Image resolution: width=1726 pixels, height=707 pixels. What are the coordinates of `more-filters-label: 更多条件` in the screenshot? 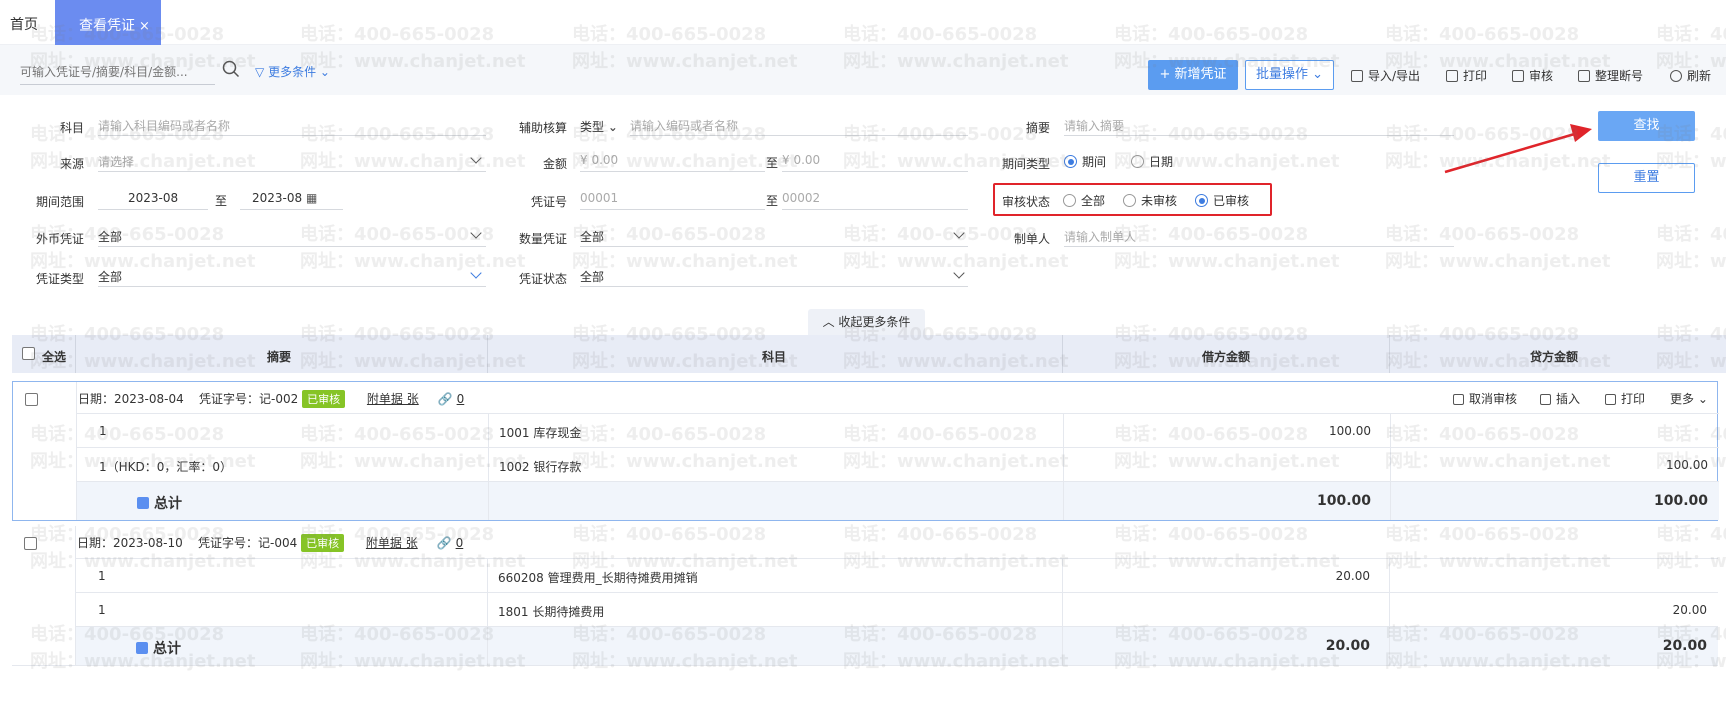 It's located at (292, 72).